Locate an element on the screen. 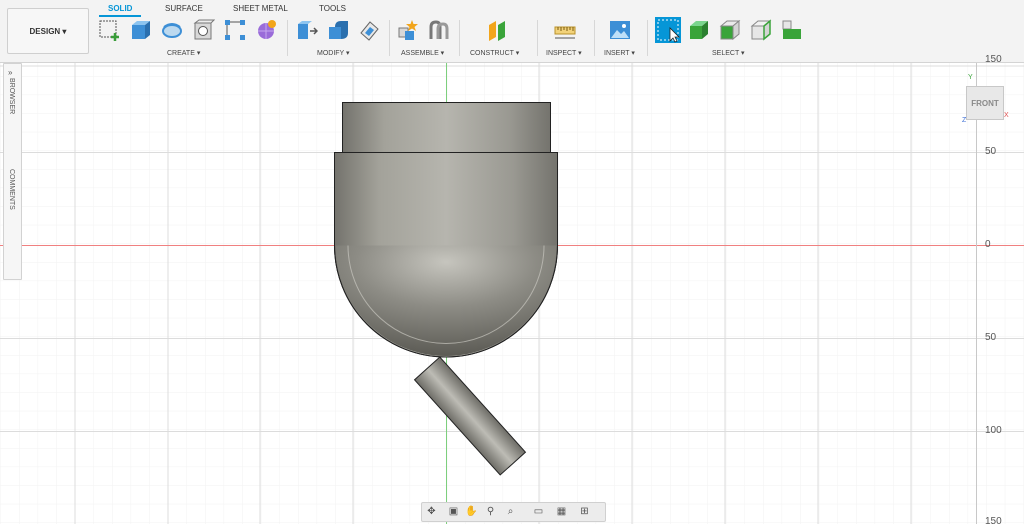  group-insert-label: INSERT ▾ is located at coordinates (619, 53).